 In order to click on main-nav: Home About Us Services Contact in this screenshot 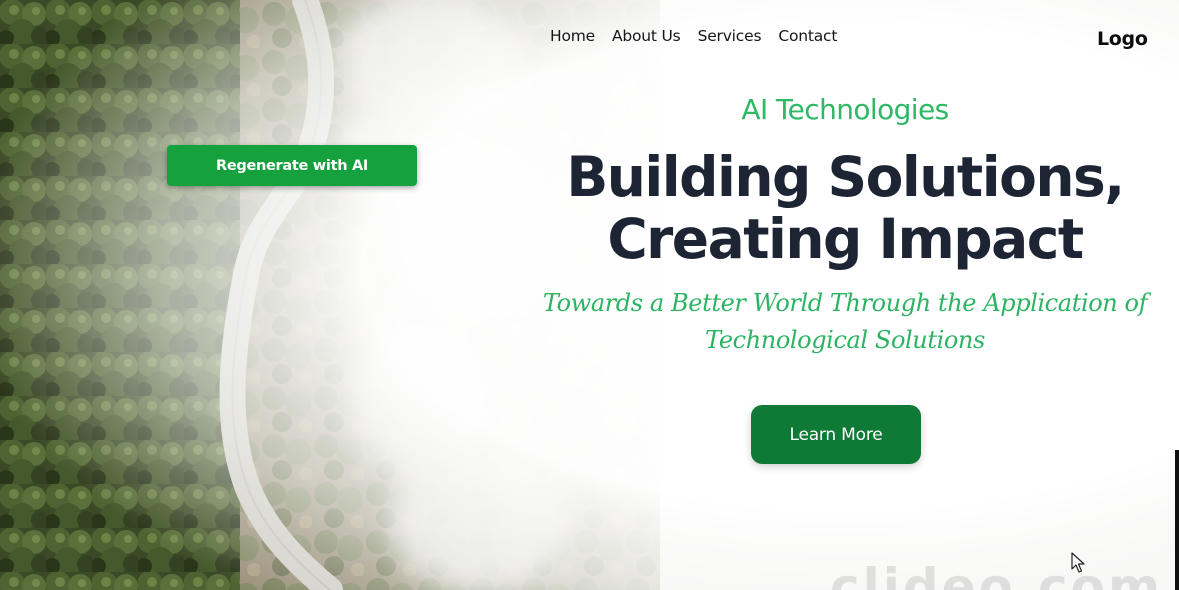, I will do `click(702, 36)`.